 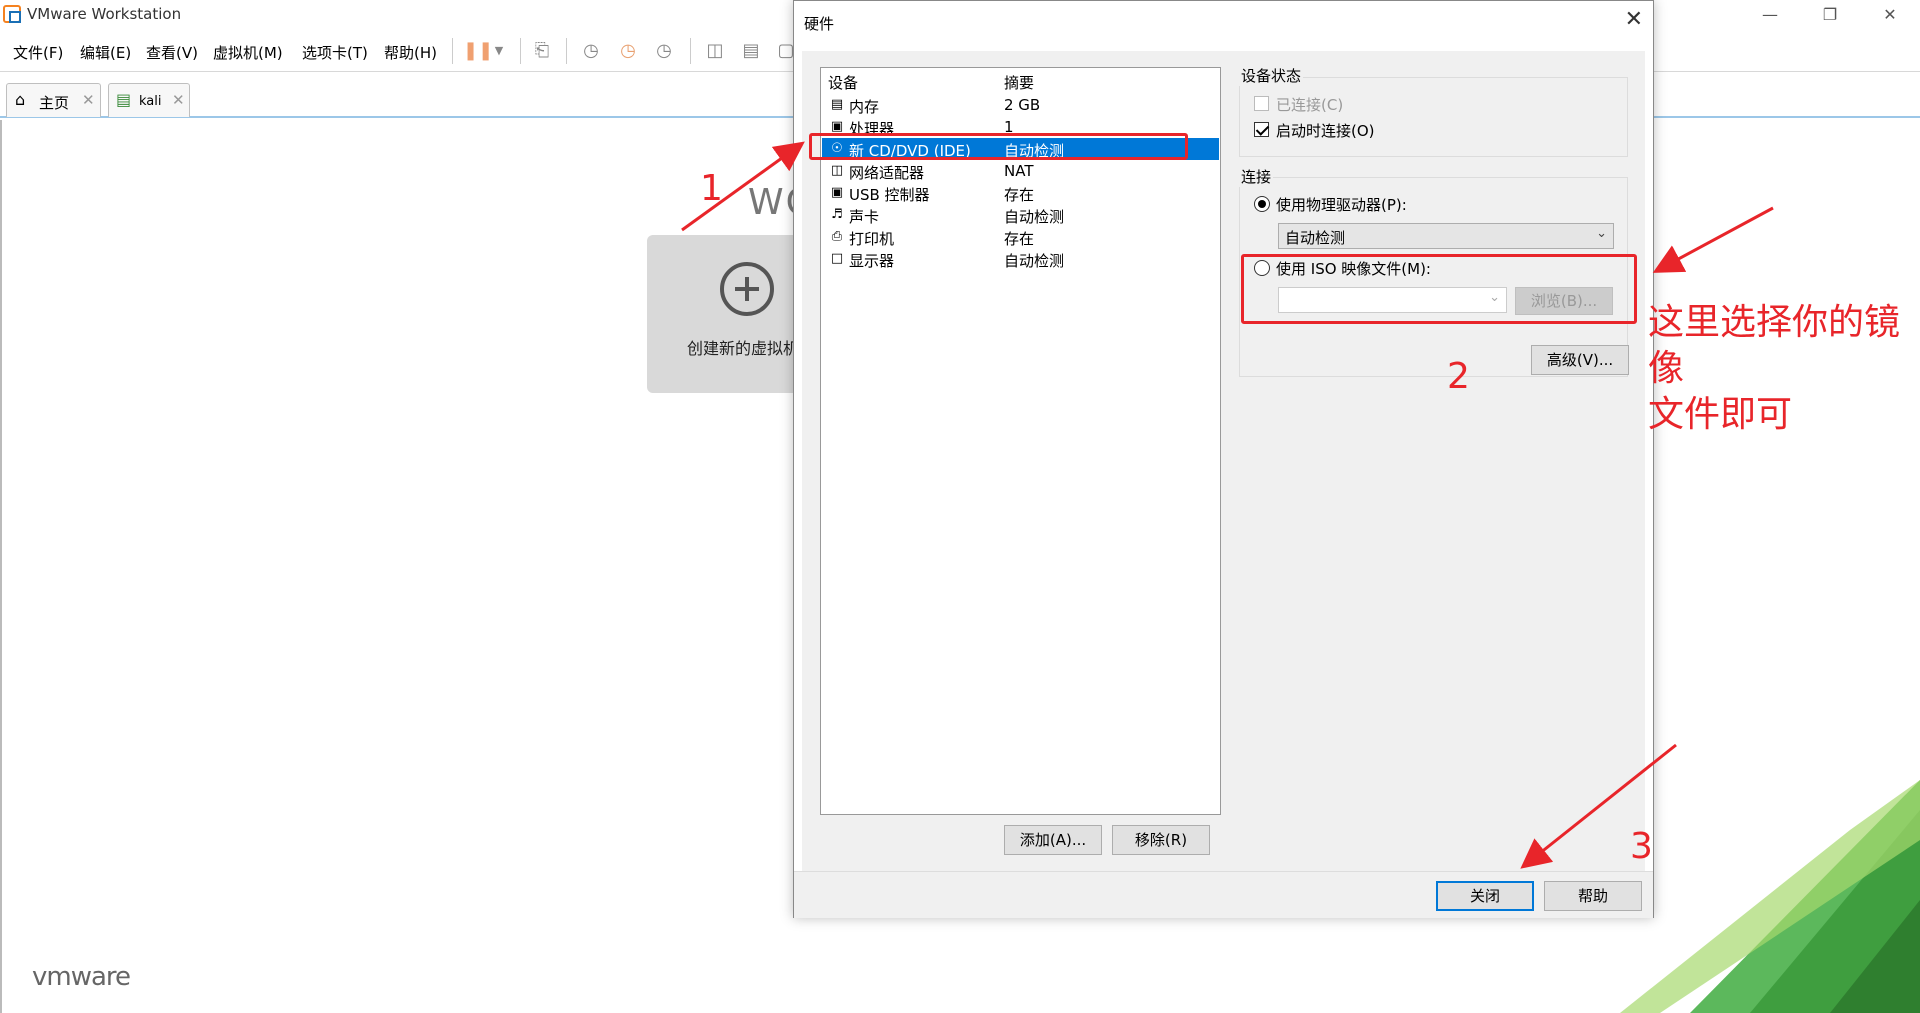 What do you see at coordinates (998, 146) in the screenshot?
I see `highlight-box-cd-dvd` at bounding box center [998, 146].